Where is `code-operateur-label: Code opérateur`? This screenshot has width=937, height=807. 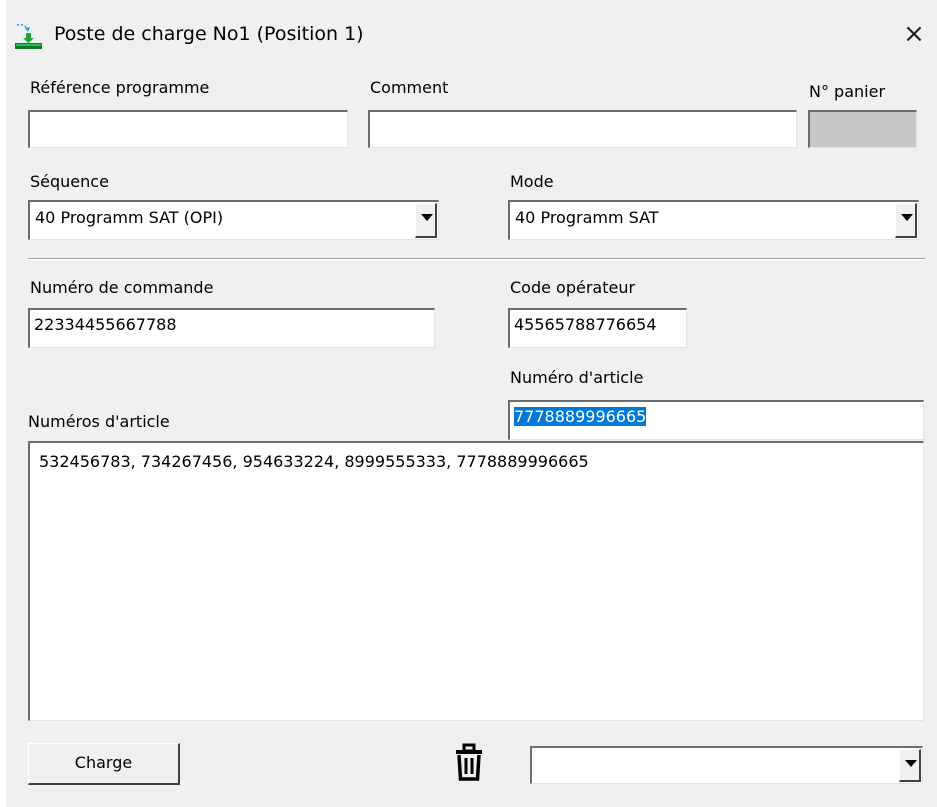
code-operateur-label: Code opérateur is located at coordinates (573, 287).